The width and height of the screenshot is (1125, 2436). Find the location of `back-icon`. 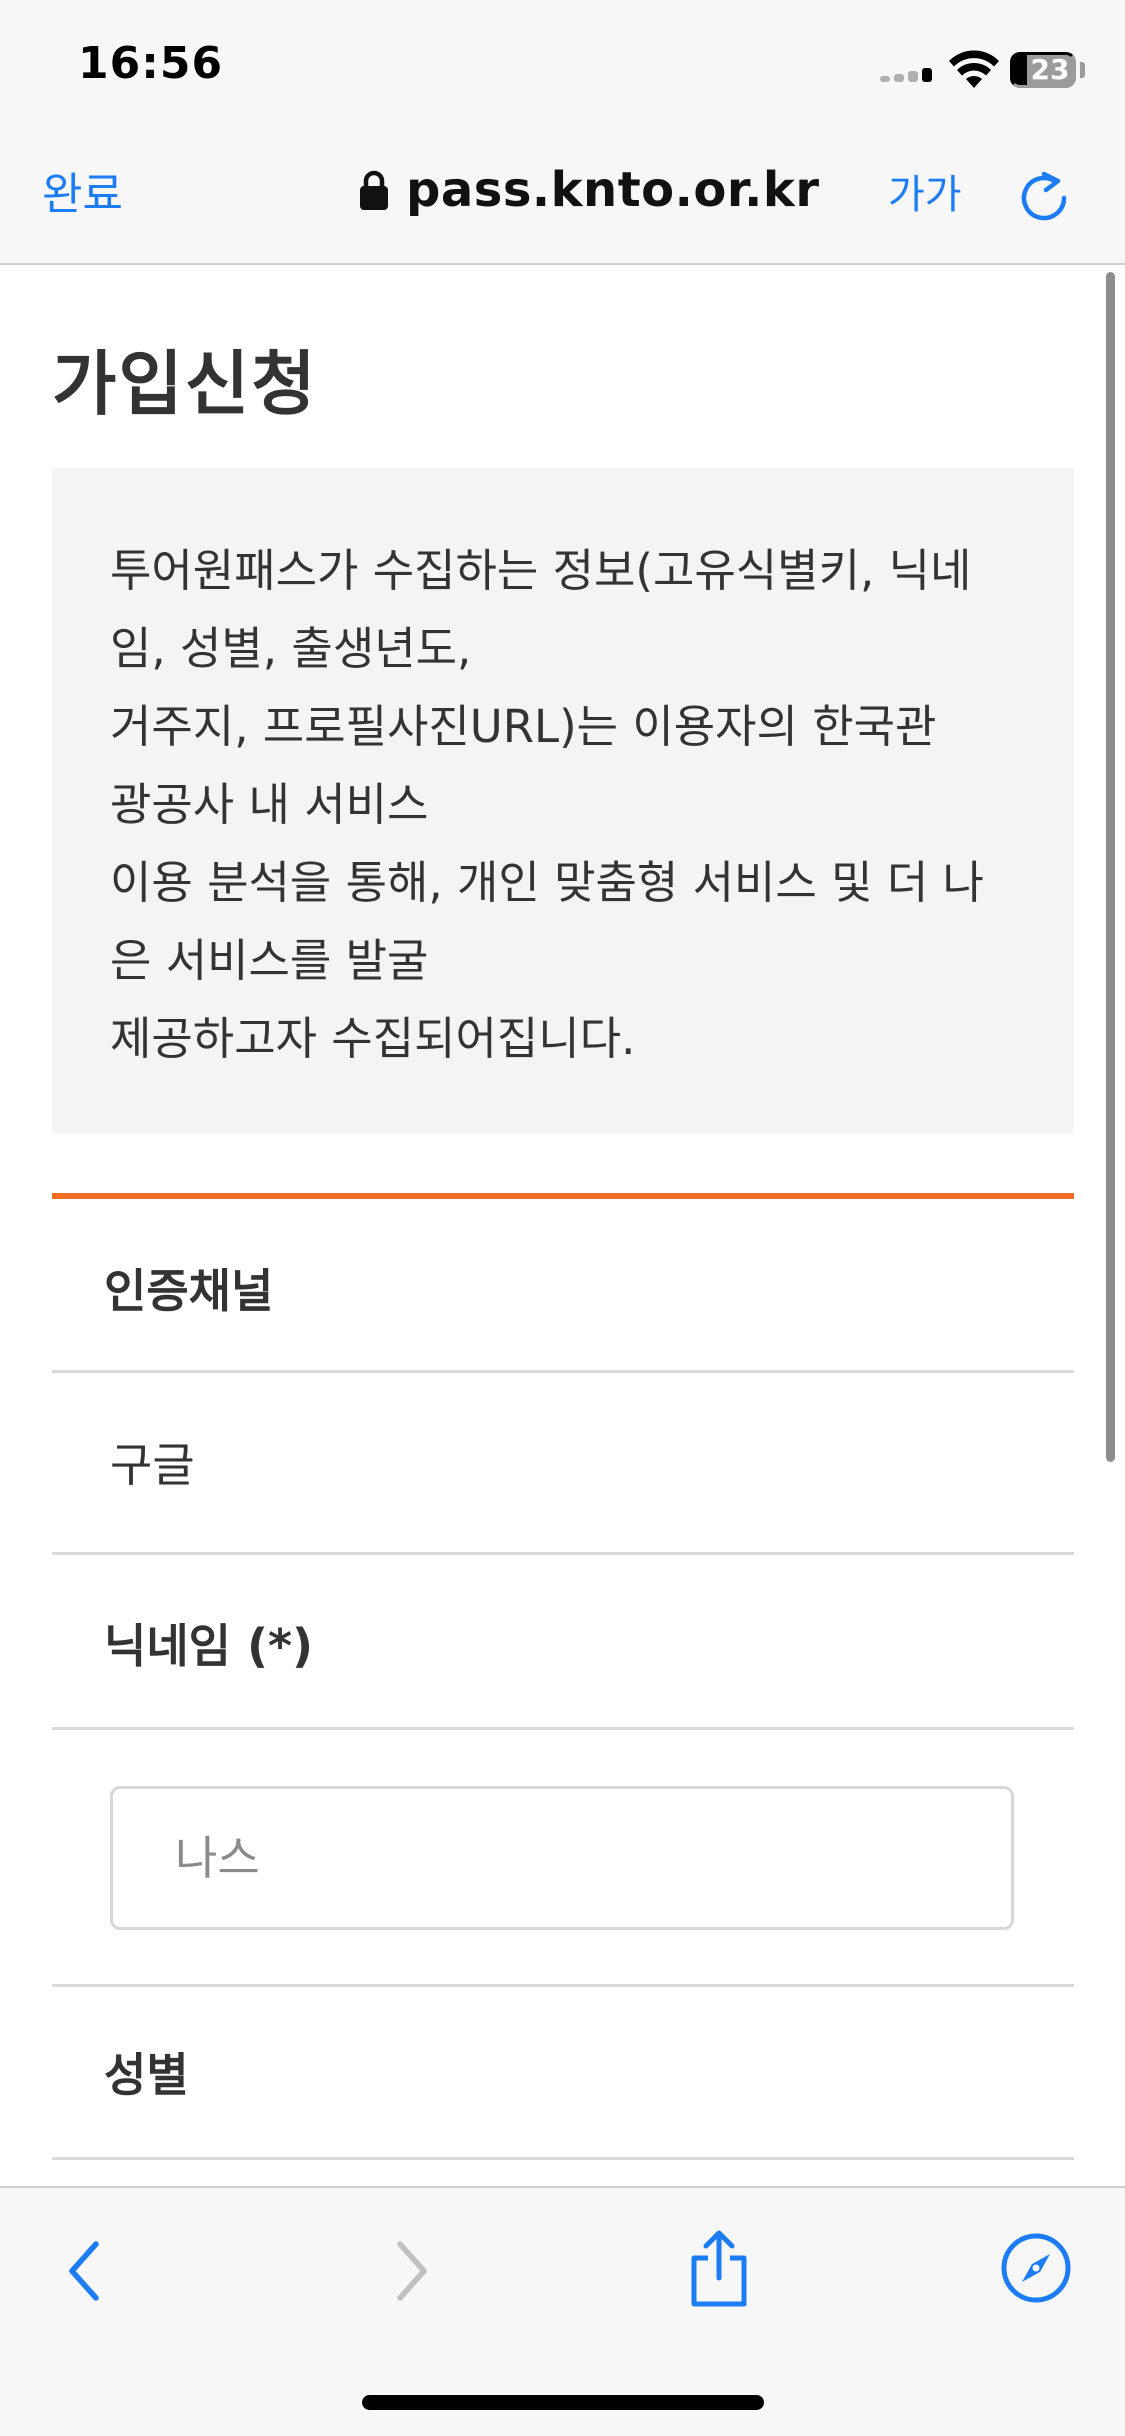

back-icon is located at coordinates (87, 2271).